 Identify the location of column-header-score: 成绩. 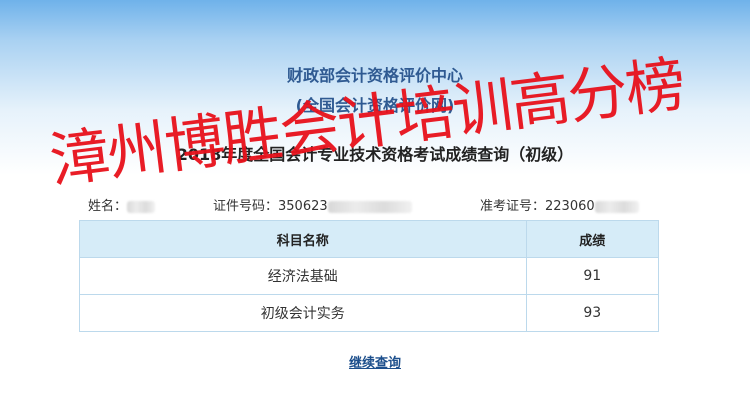
(592, 239).